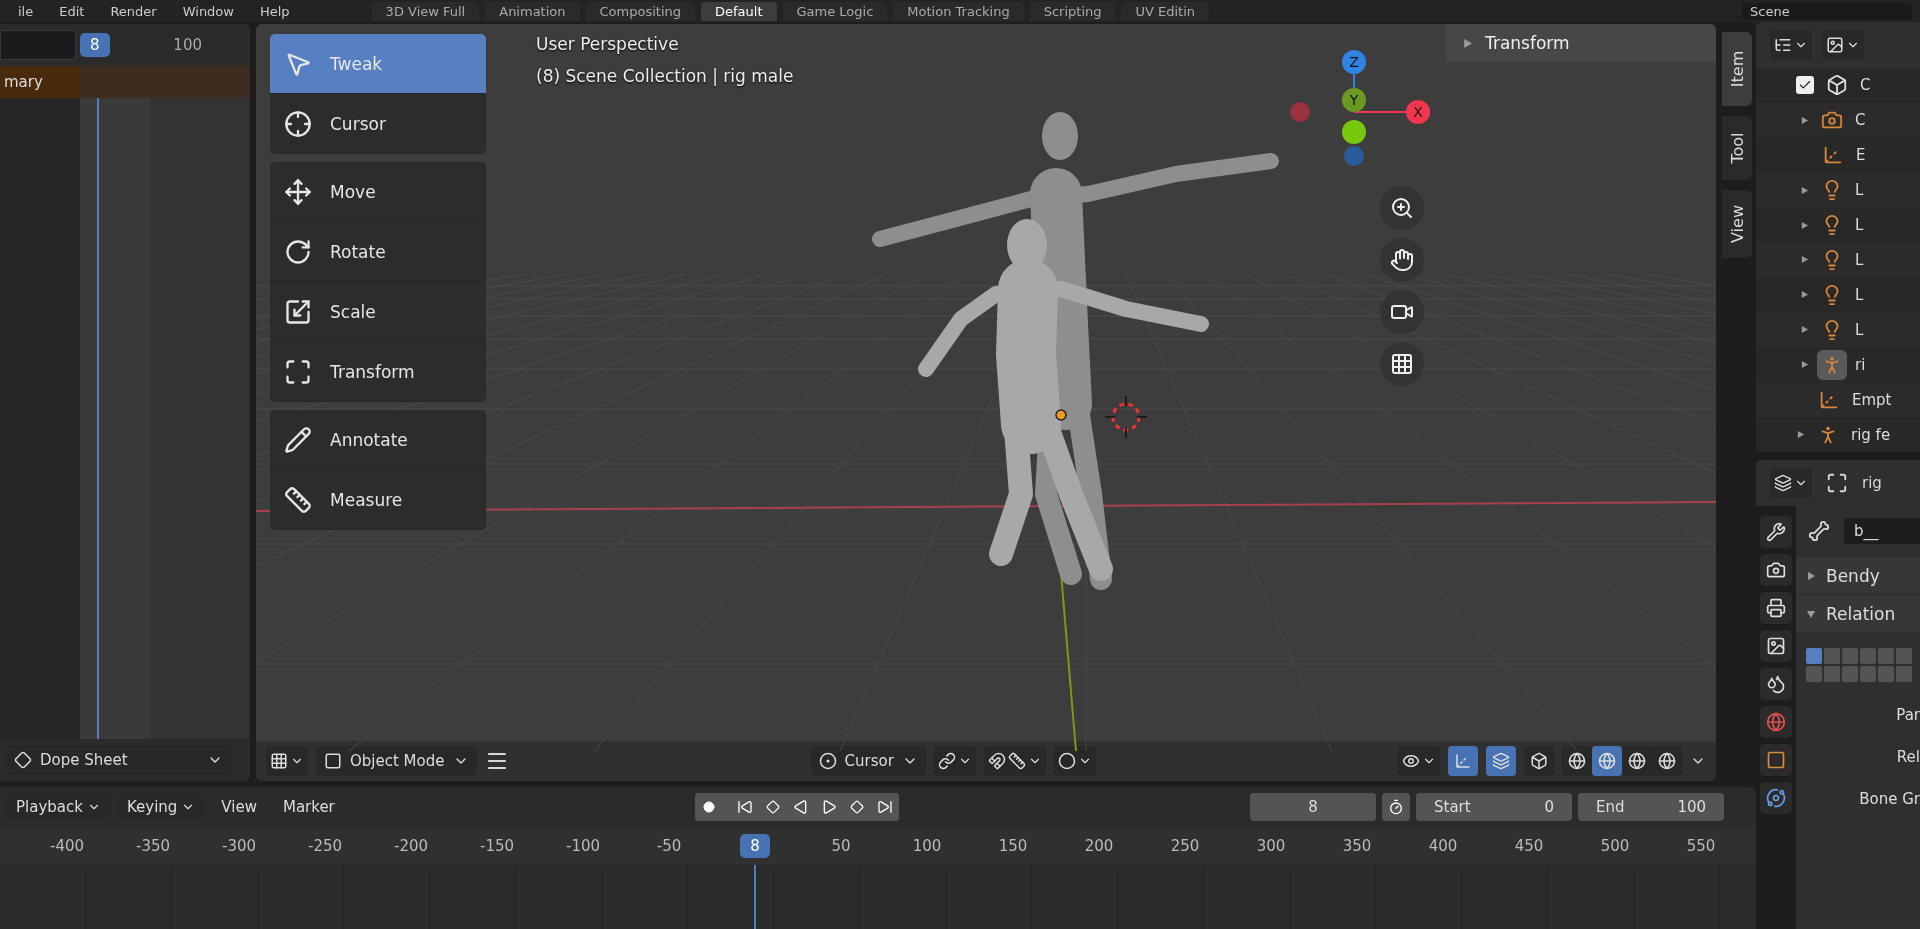  What do you see at coordinates (1737, 148) in the screenshot?
I see `sidebar-tab: Tool` at bounding box center [1737, 148].